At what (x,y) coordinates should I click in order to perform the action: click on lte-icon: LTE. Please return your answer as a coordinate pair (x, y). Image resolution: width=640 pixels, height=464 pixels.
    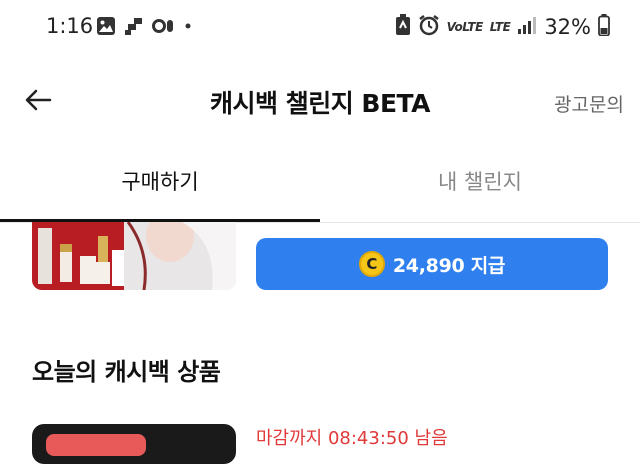
    Looking at the image, I should click on (500, 27).